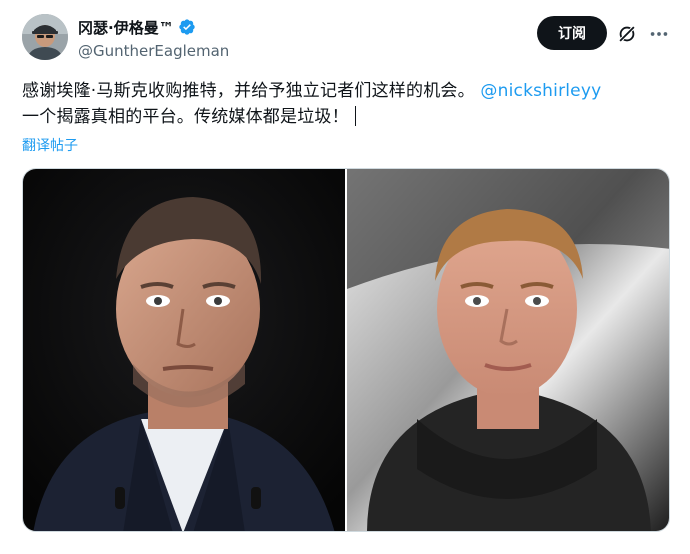 The height and width of the screenshot is (554, 690). Describe the element at coordinates (347, 38) in the screenshot. I see `tweet-header: 冈瑟·伊格曼™ @GuntherEagleman 订阅` at that location.